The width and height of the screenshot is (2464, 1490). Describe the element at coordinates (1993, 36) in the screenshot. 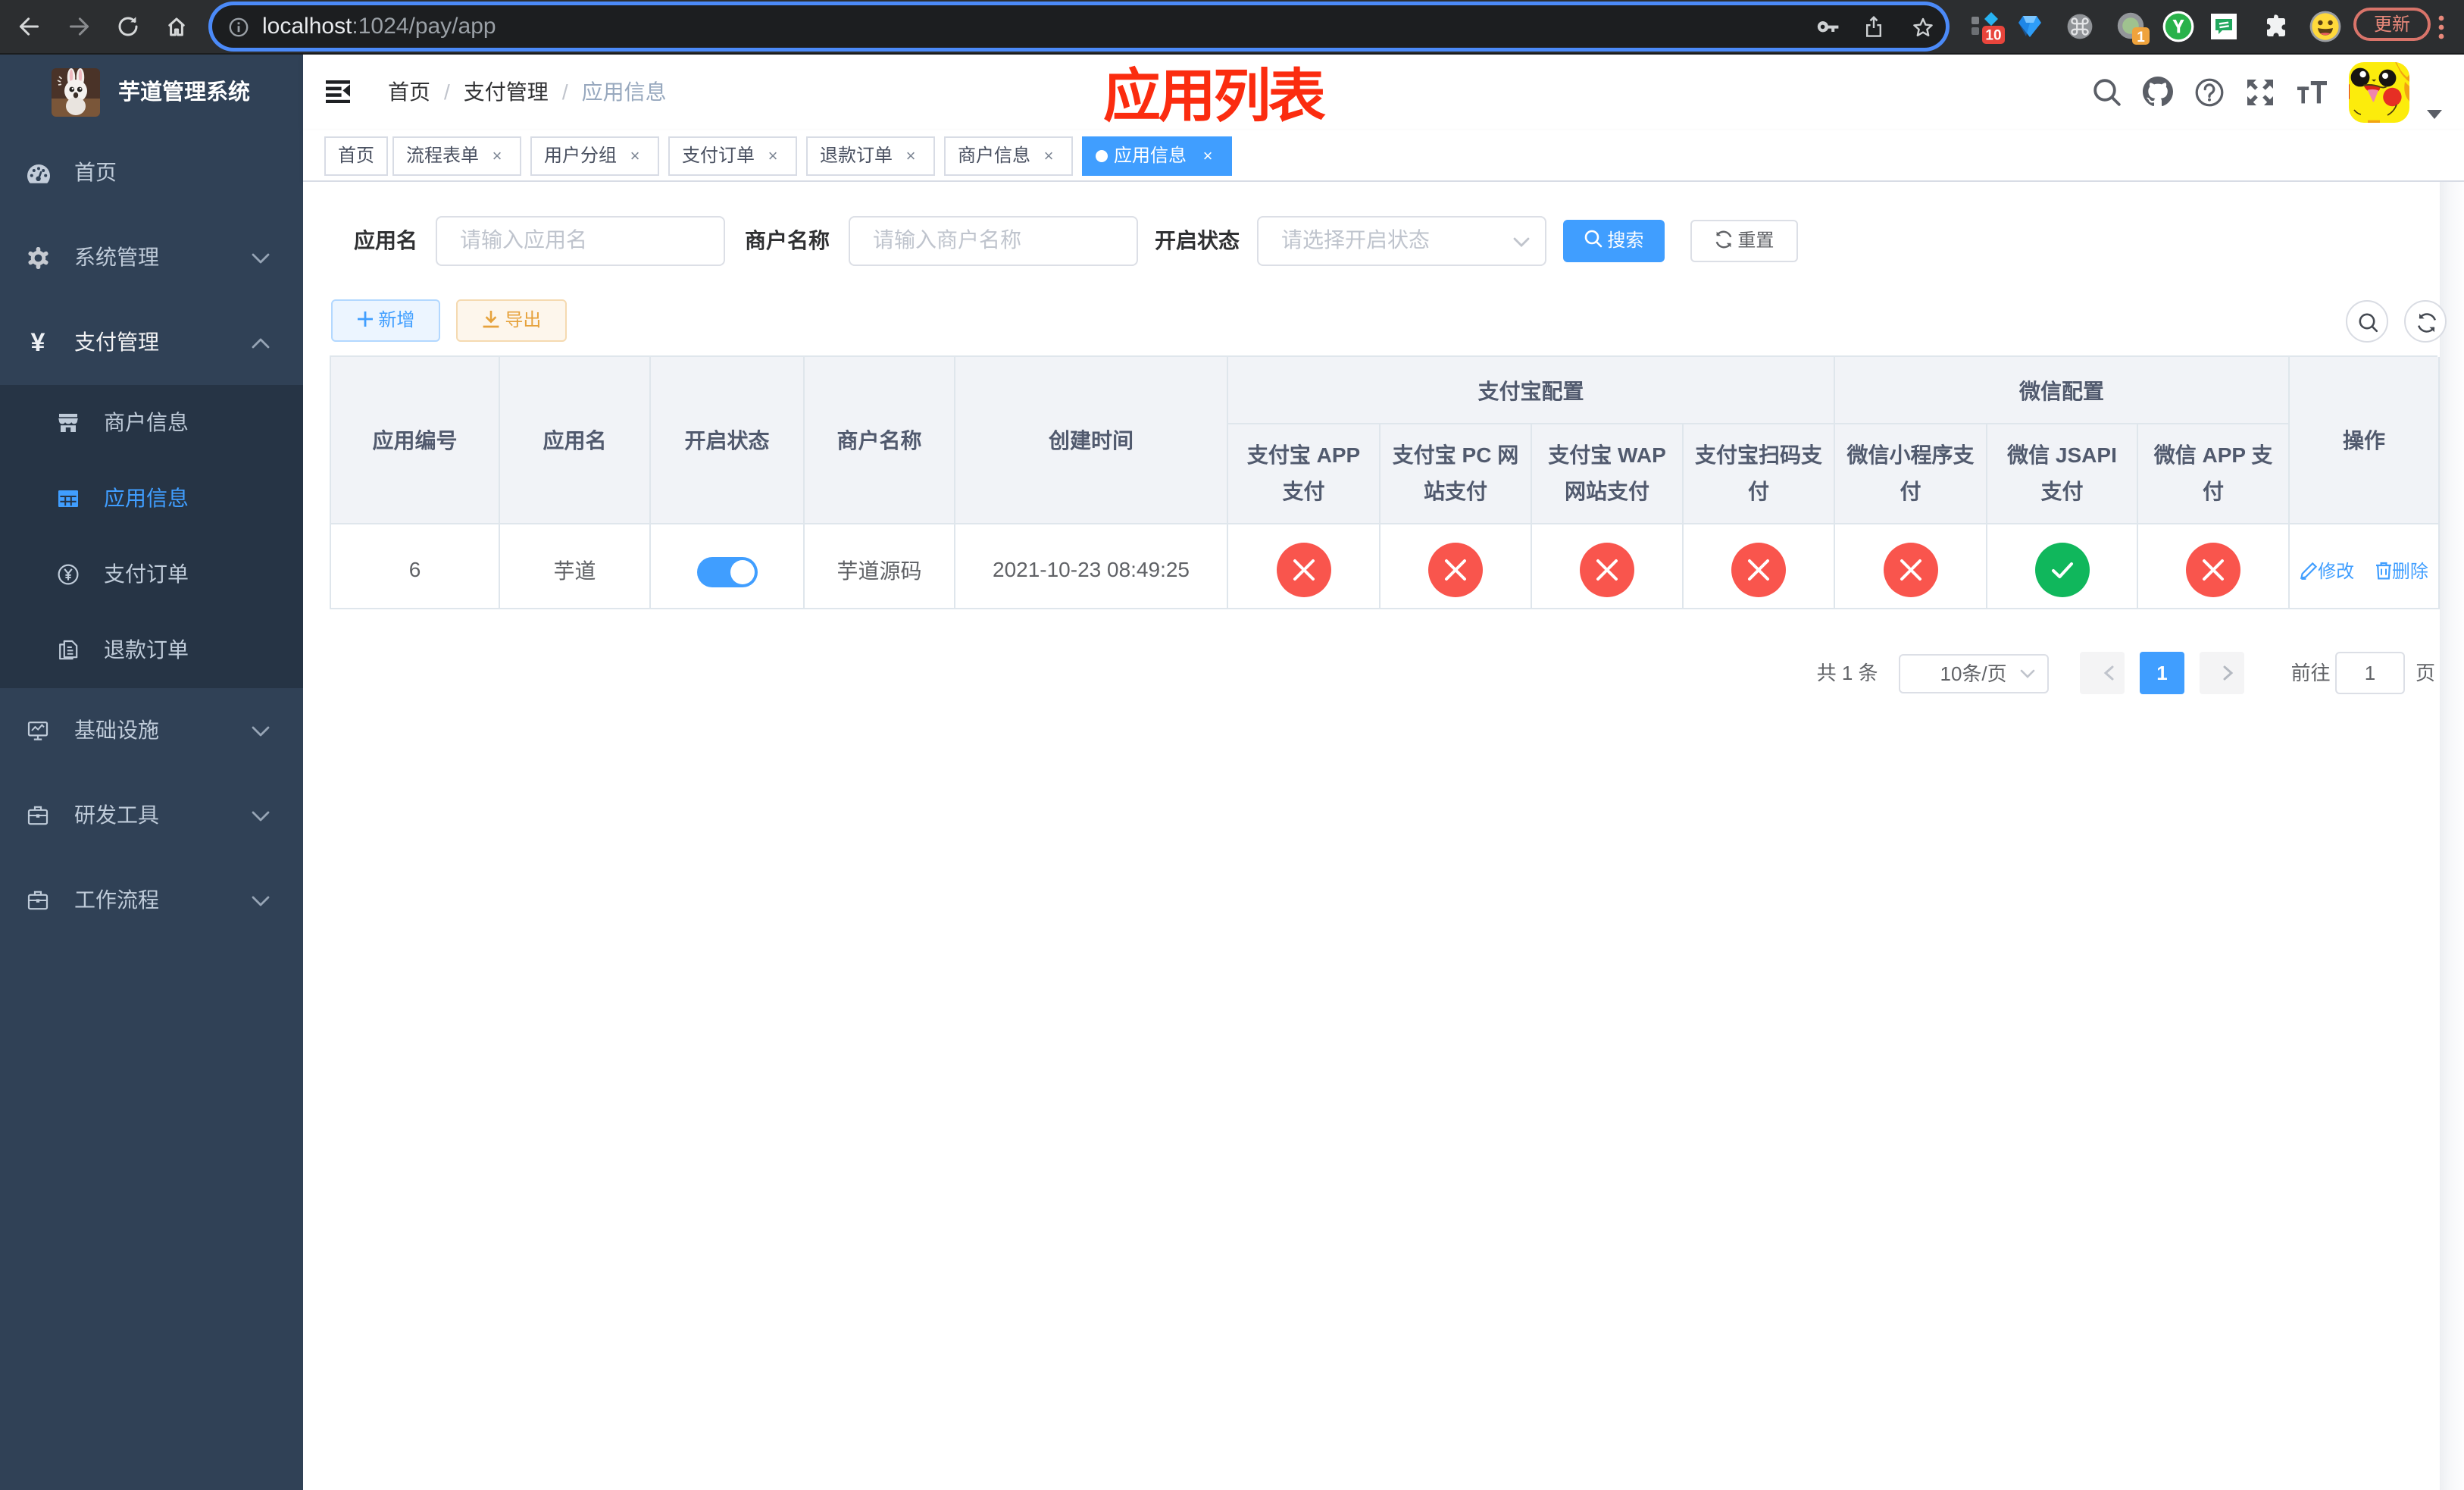

I see `svg-text: 10` at that location.